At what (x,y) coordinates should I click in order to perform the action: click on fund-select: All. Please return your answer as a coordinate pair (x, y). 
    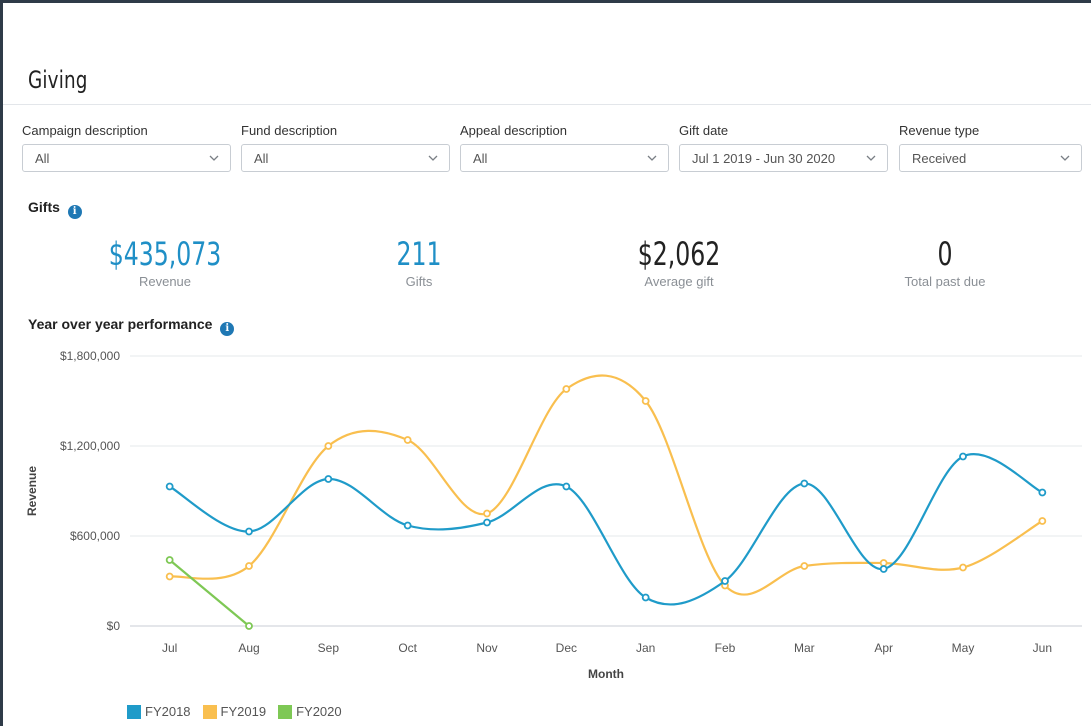
    Looking at the image, I should click on (345, 158).